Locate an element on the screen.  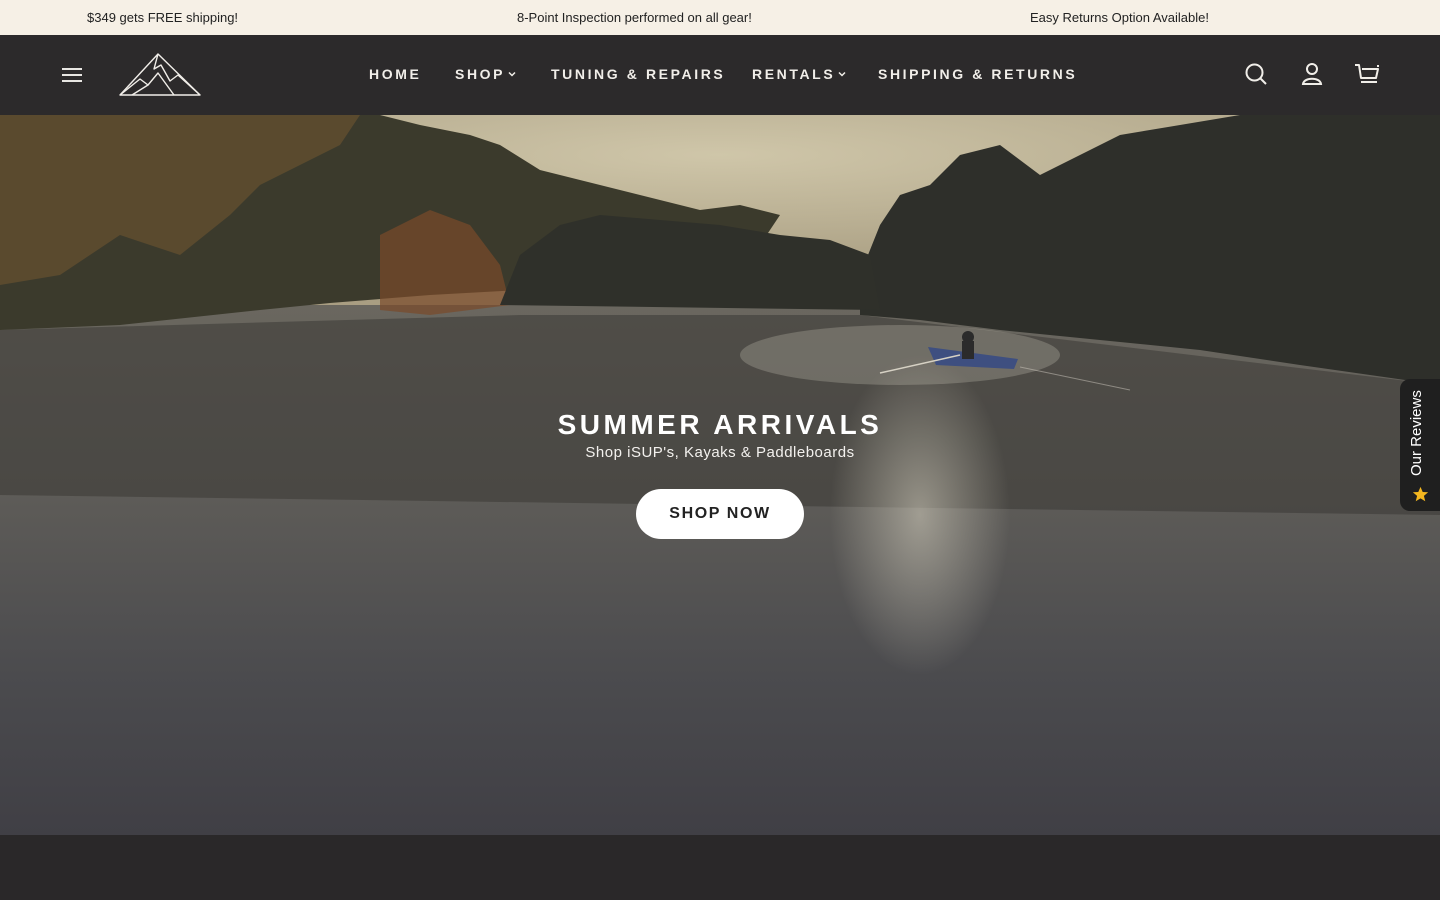
nav-shipping-label: SHIPPING & RETURNS is located at coordinates (978, 74).